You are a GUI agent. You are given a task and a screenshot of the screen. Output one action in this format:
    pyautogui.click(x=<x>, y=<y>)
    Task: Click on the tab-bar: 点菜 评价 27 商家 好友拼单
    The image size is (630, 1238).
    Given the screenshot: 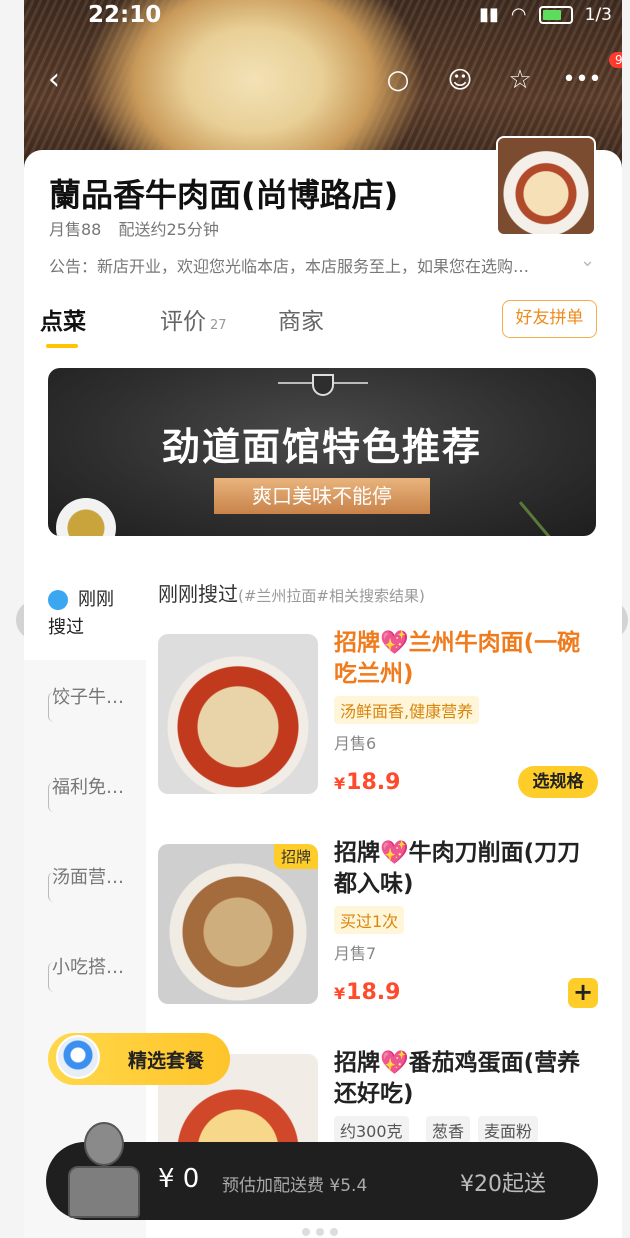 What is the action you would take?
    pyautogui.click(x=323, y=325)
    